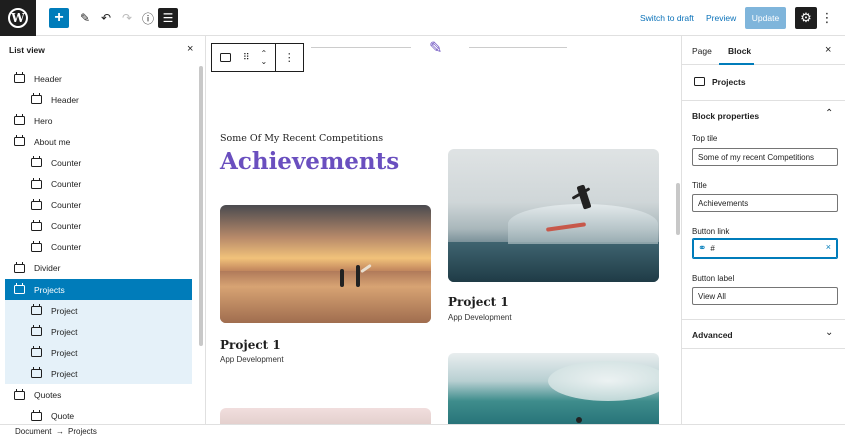 The image size is (845, 437). Describe the element at coordinates (98, 395) in the screenshot. I see `list-view-item: Quotes` at that location.